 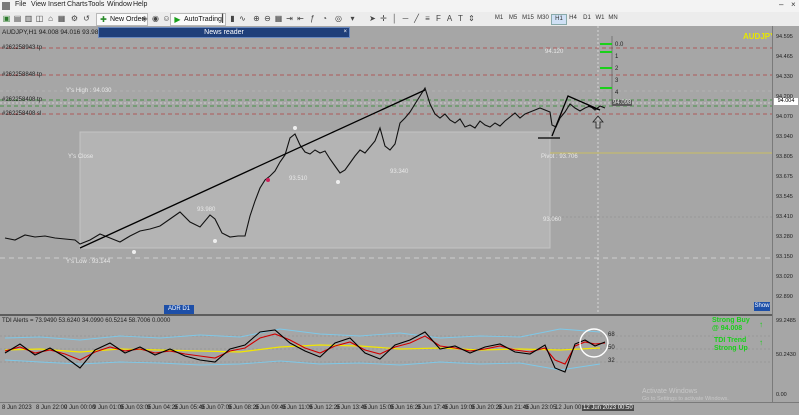 I want to click on zoom-in-icon: ⊕, so click(x=256, y=18).